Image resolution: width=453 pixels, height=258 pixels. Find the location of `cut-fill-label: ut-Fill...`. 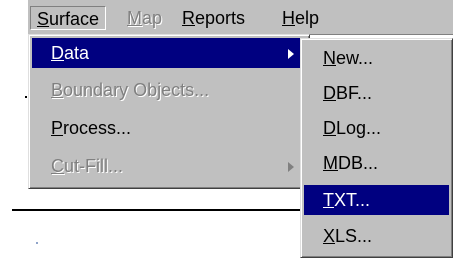

cut-fill-label: ut-Fill... is located at coordinates (94, 166).